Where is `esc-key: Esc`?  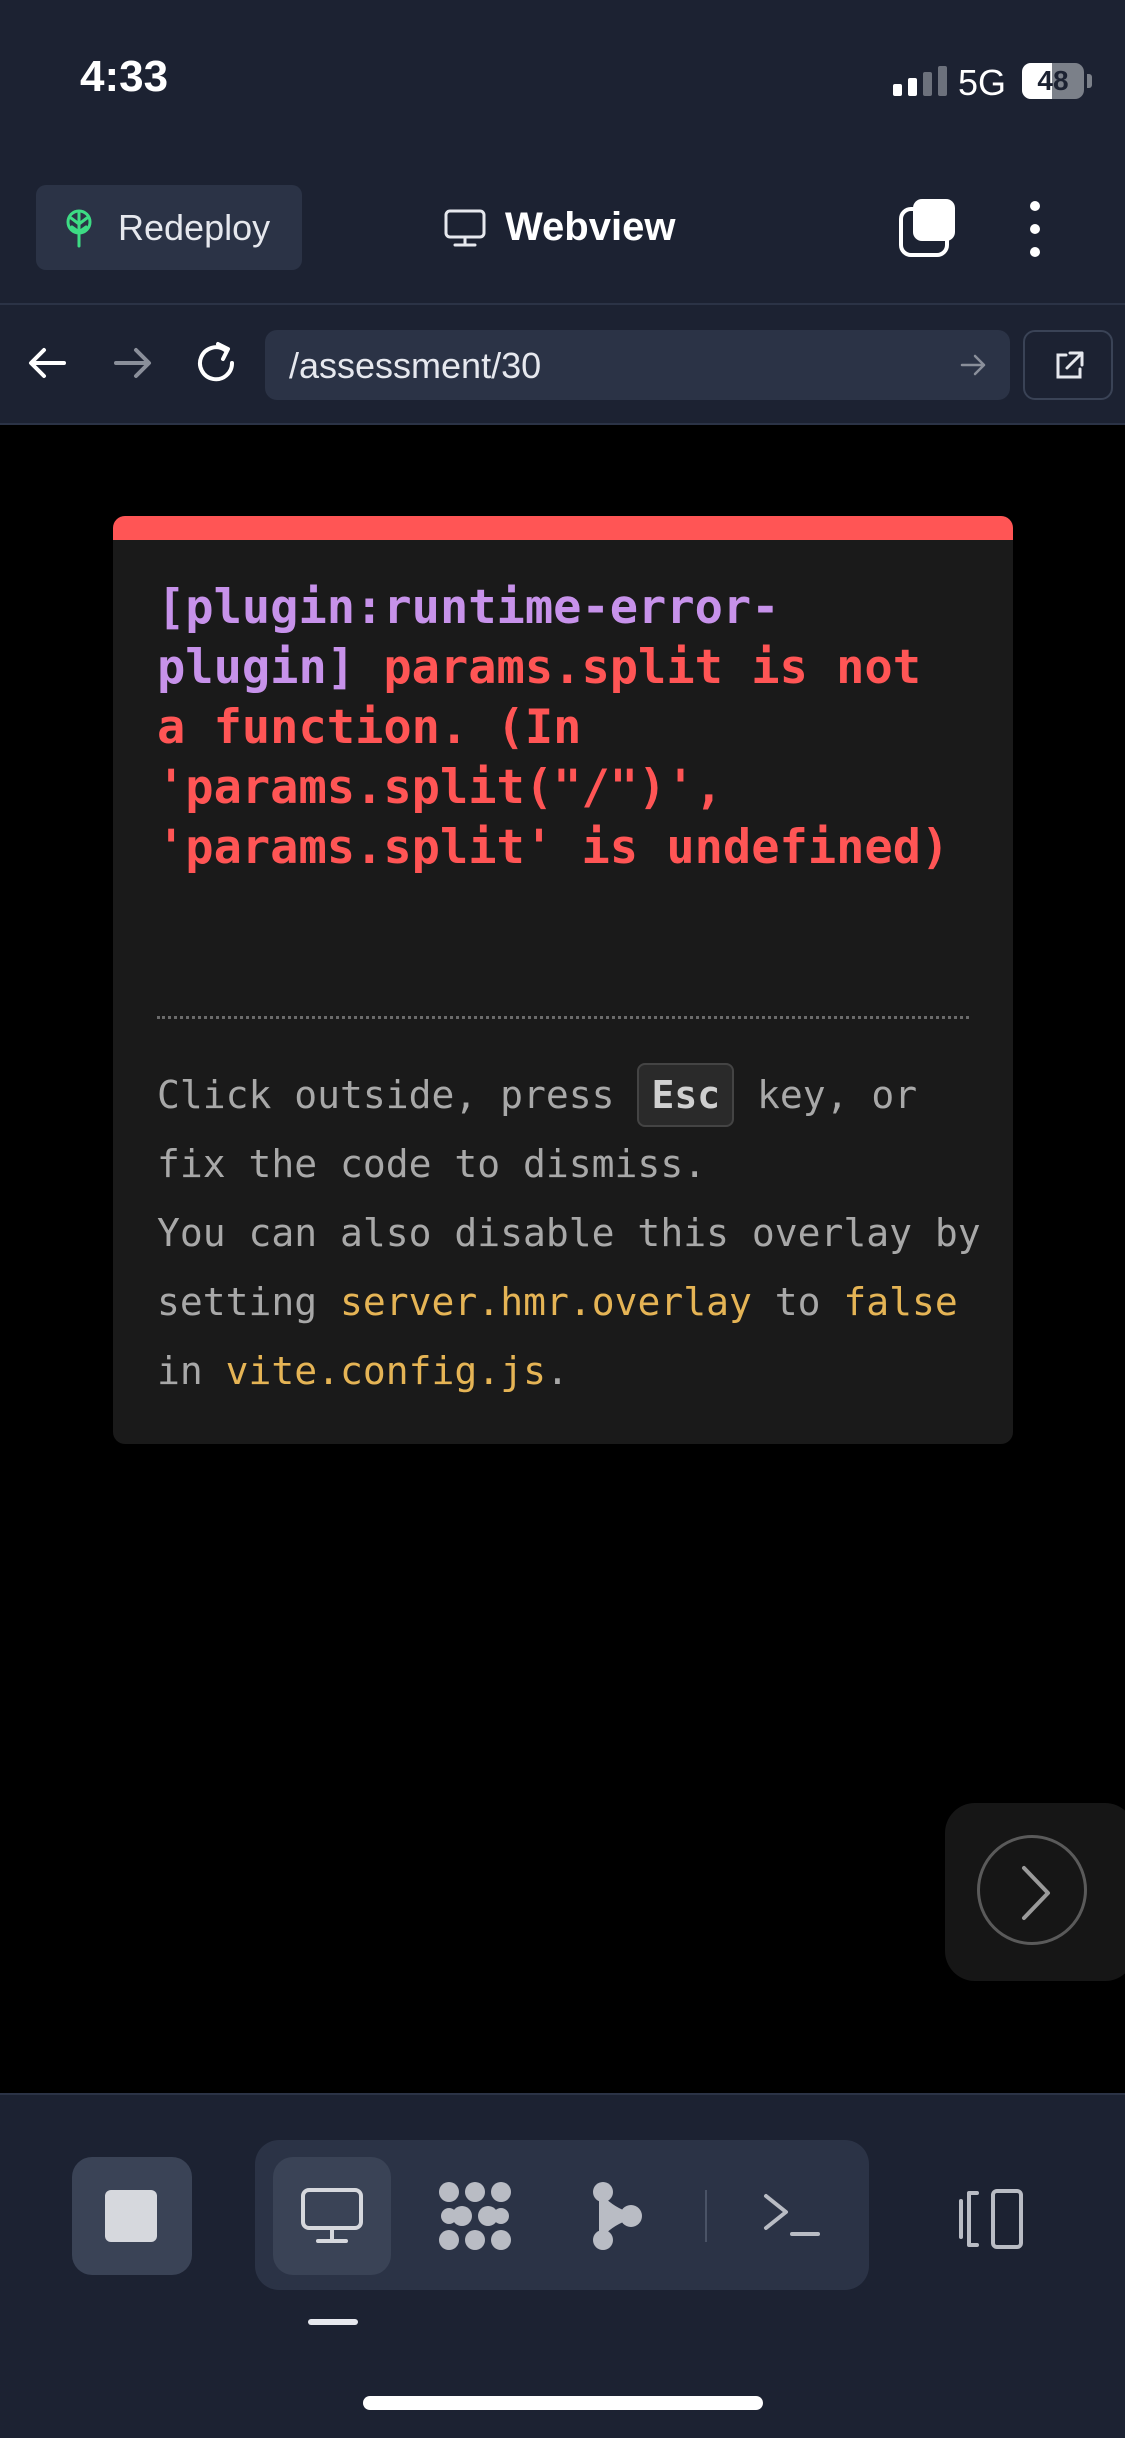
esc-key: Esc is located at coordinates (686, 1095).